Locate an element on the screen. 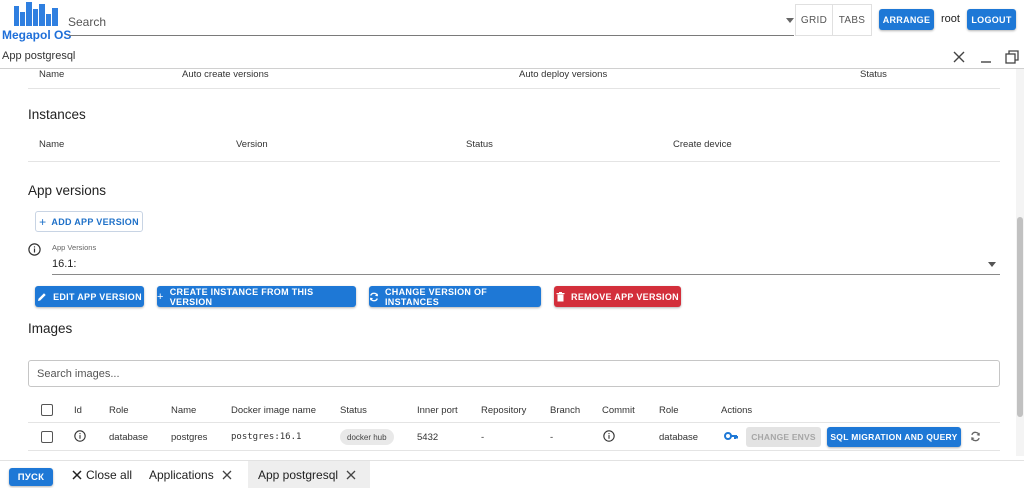 This screenshot has width=1024, height=488. close-all-label: Close all is located at coordinates (109, 475).